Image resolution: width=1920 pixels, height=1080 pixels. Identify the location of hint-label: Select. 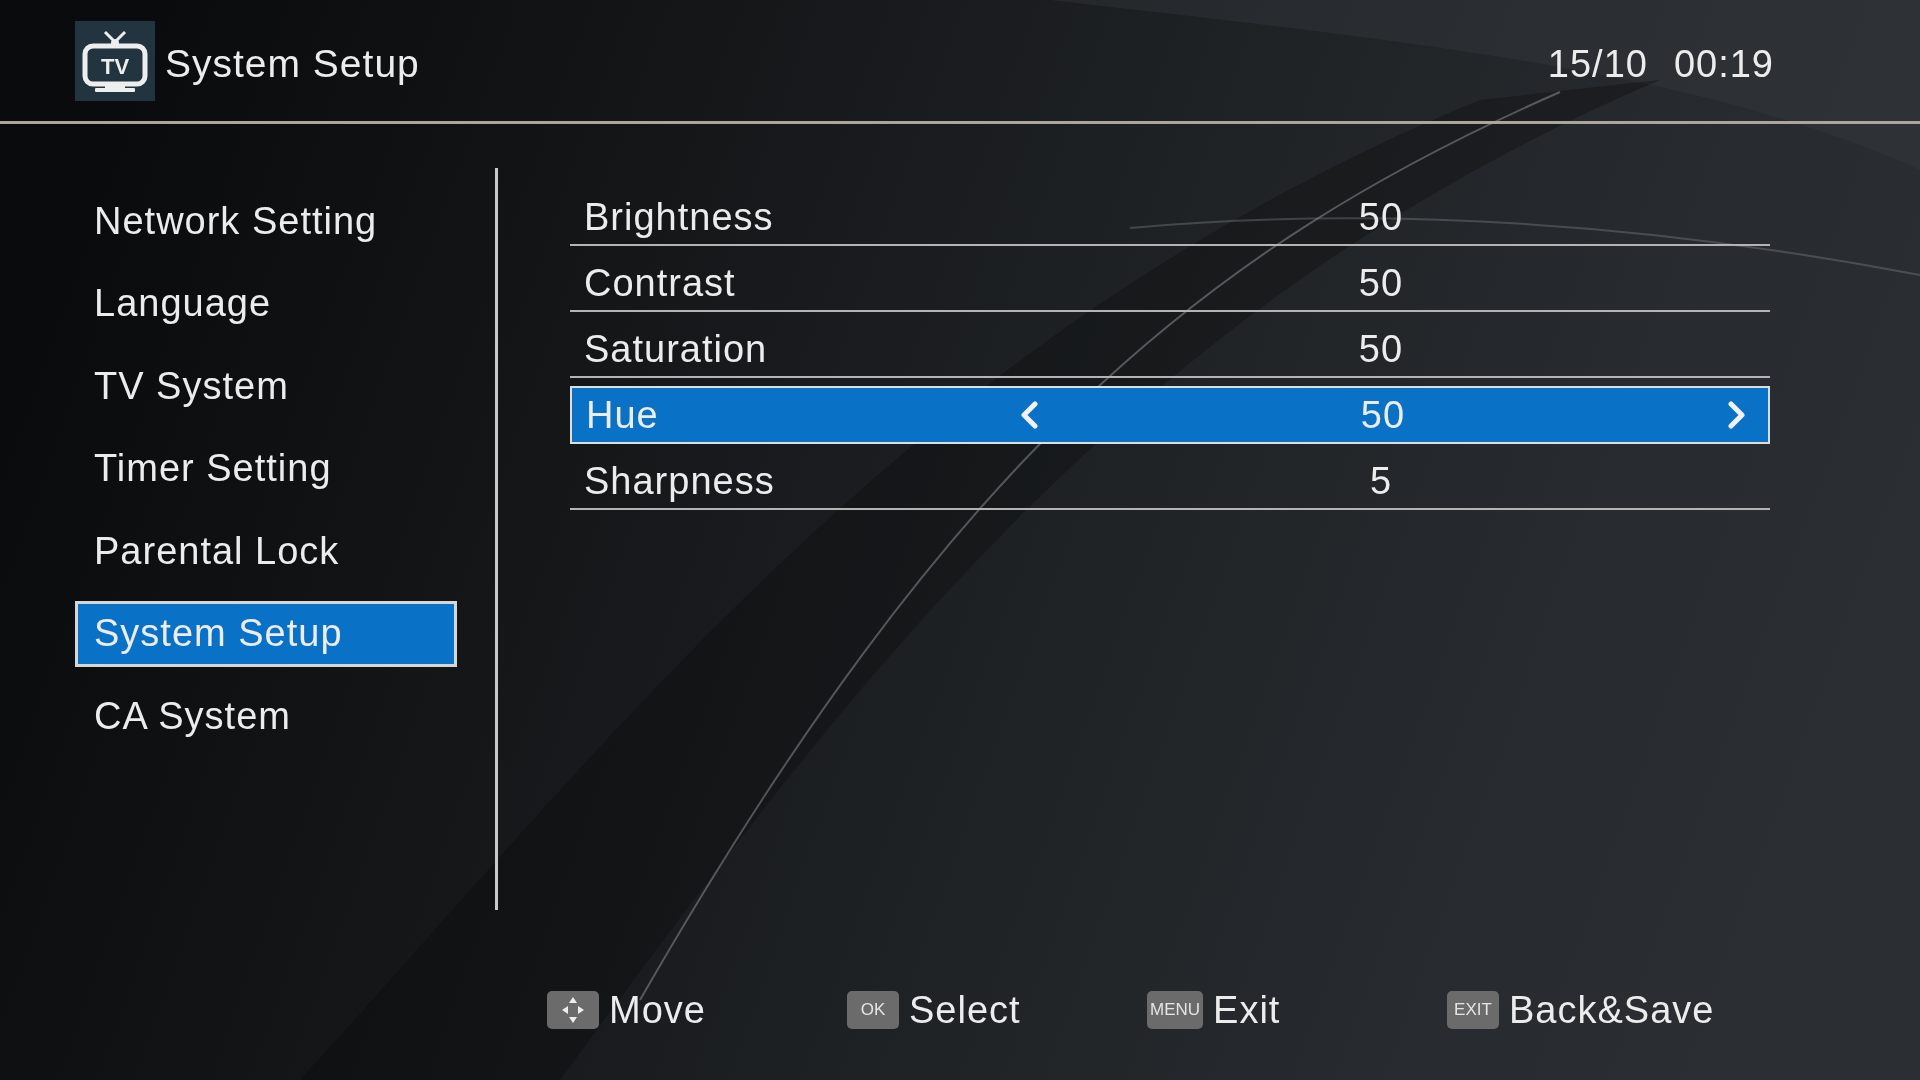
(965, 1010).